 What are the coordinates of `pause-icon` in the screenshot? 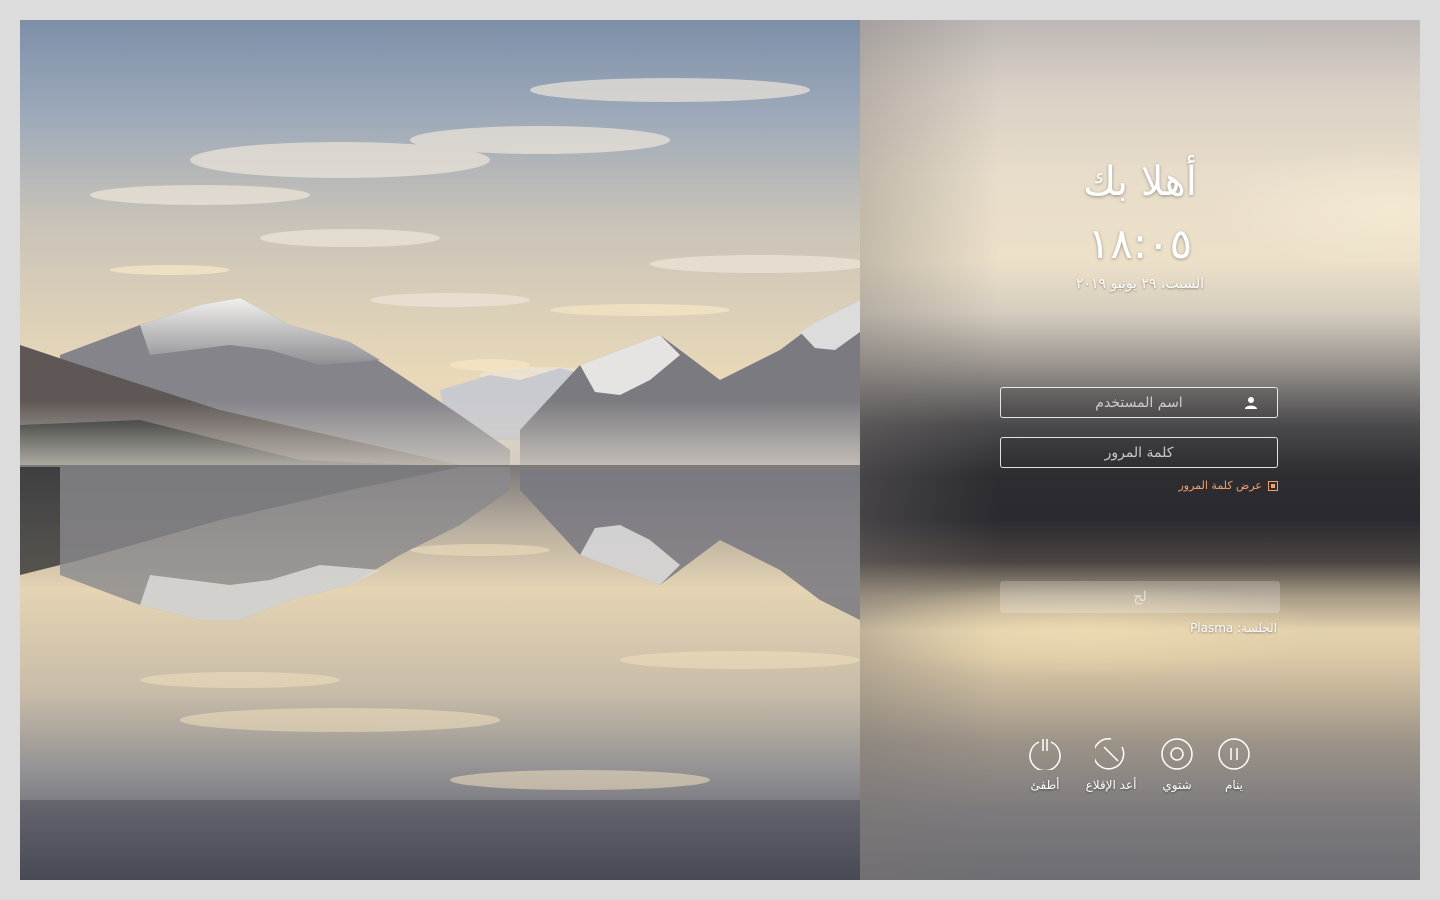 It's located at (1234, 754).